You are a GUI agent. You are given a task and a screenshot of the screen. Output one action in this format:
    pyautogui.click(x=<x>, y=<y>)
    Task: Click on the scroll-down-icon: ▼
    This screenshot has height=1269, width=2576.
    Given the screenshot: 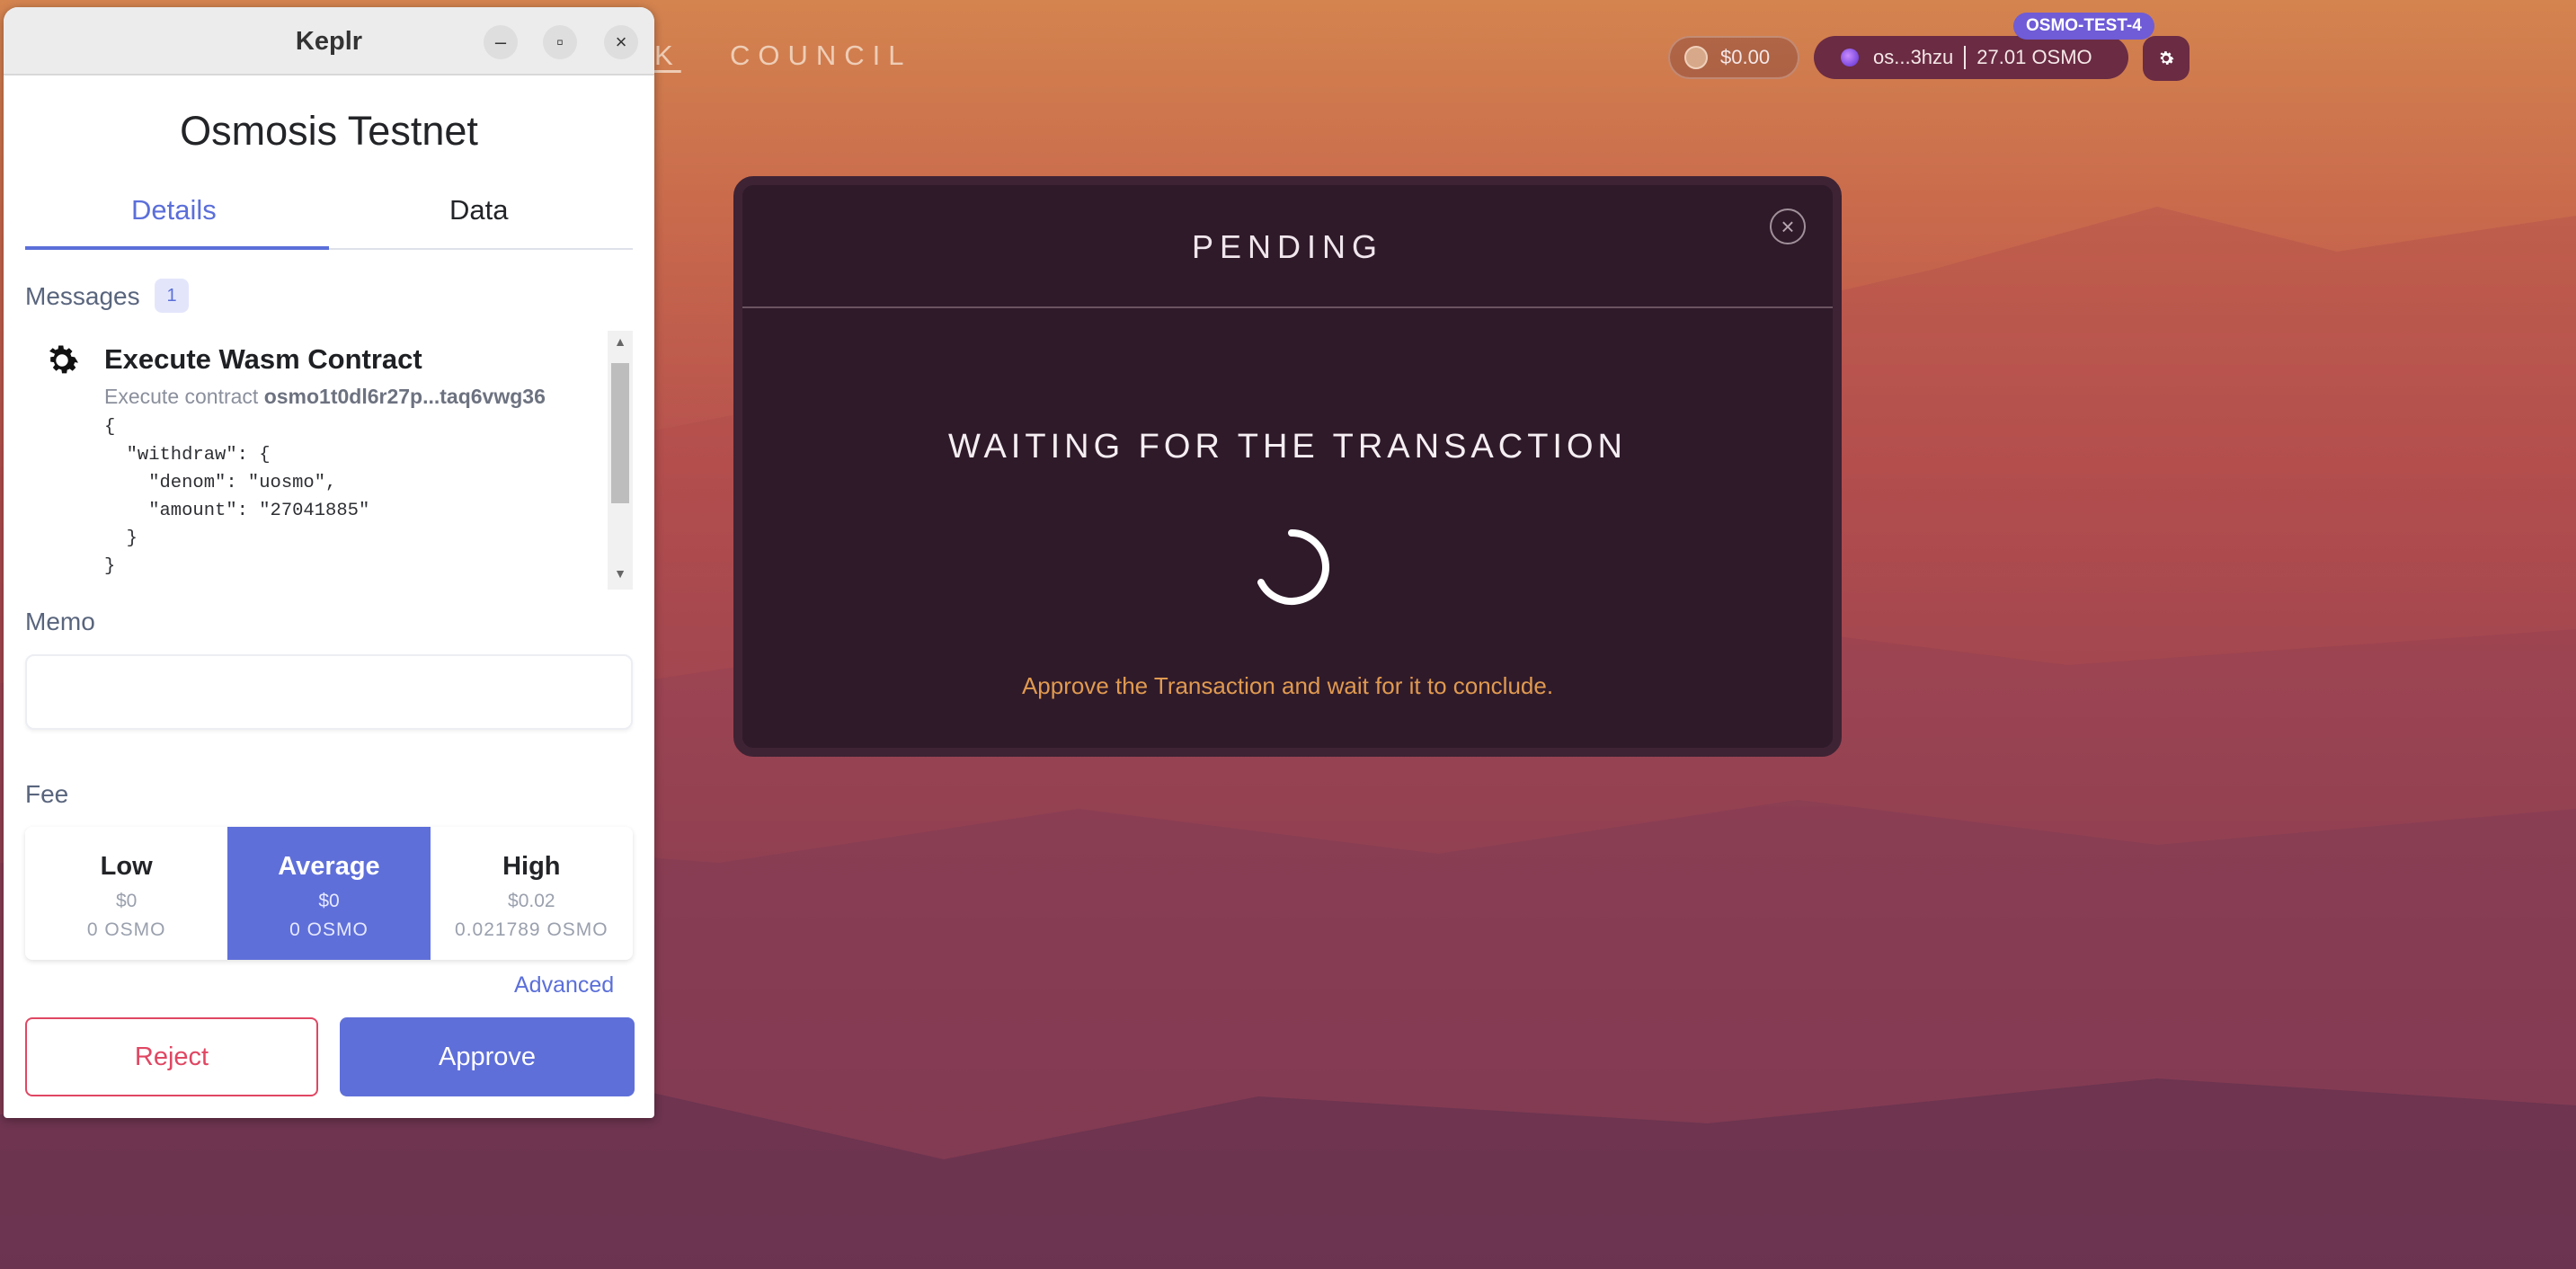 What is the action you would take?
    pyautogui.click(x=620, y=576)
    